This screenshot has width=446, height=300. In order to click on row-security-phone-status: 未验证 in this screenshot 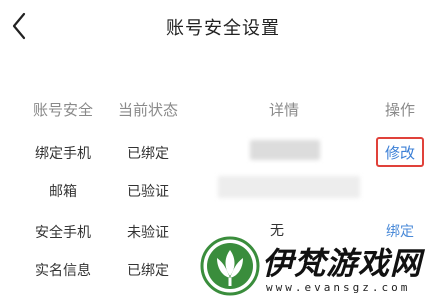, I will do `click(148, 233)`.